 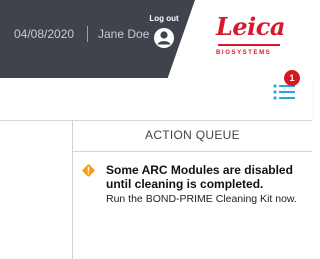 I want to click on warning-icon, so click(x=88, y=170).